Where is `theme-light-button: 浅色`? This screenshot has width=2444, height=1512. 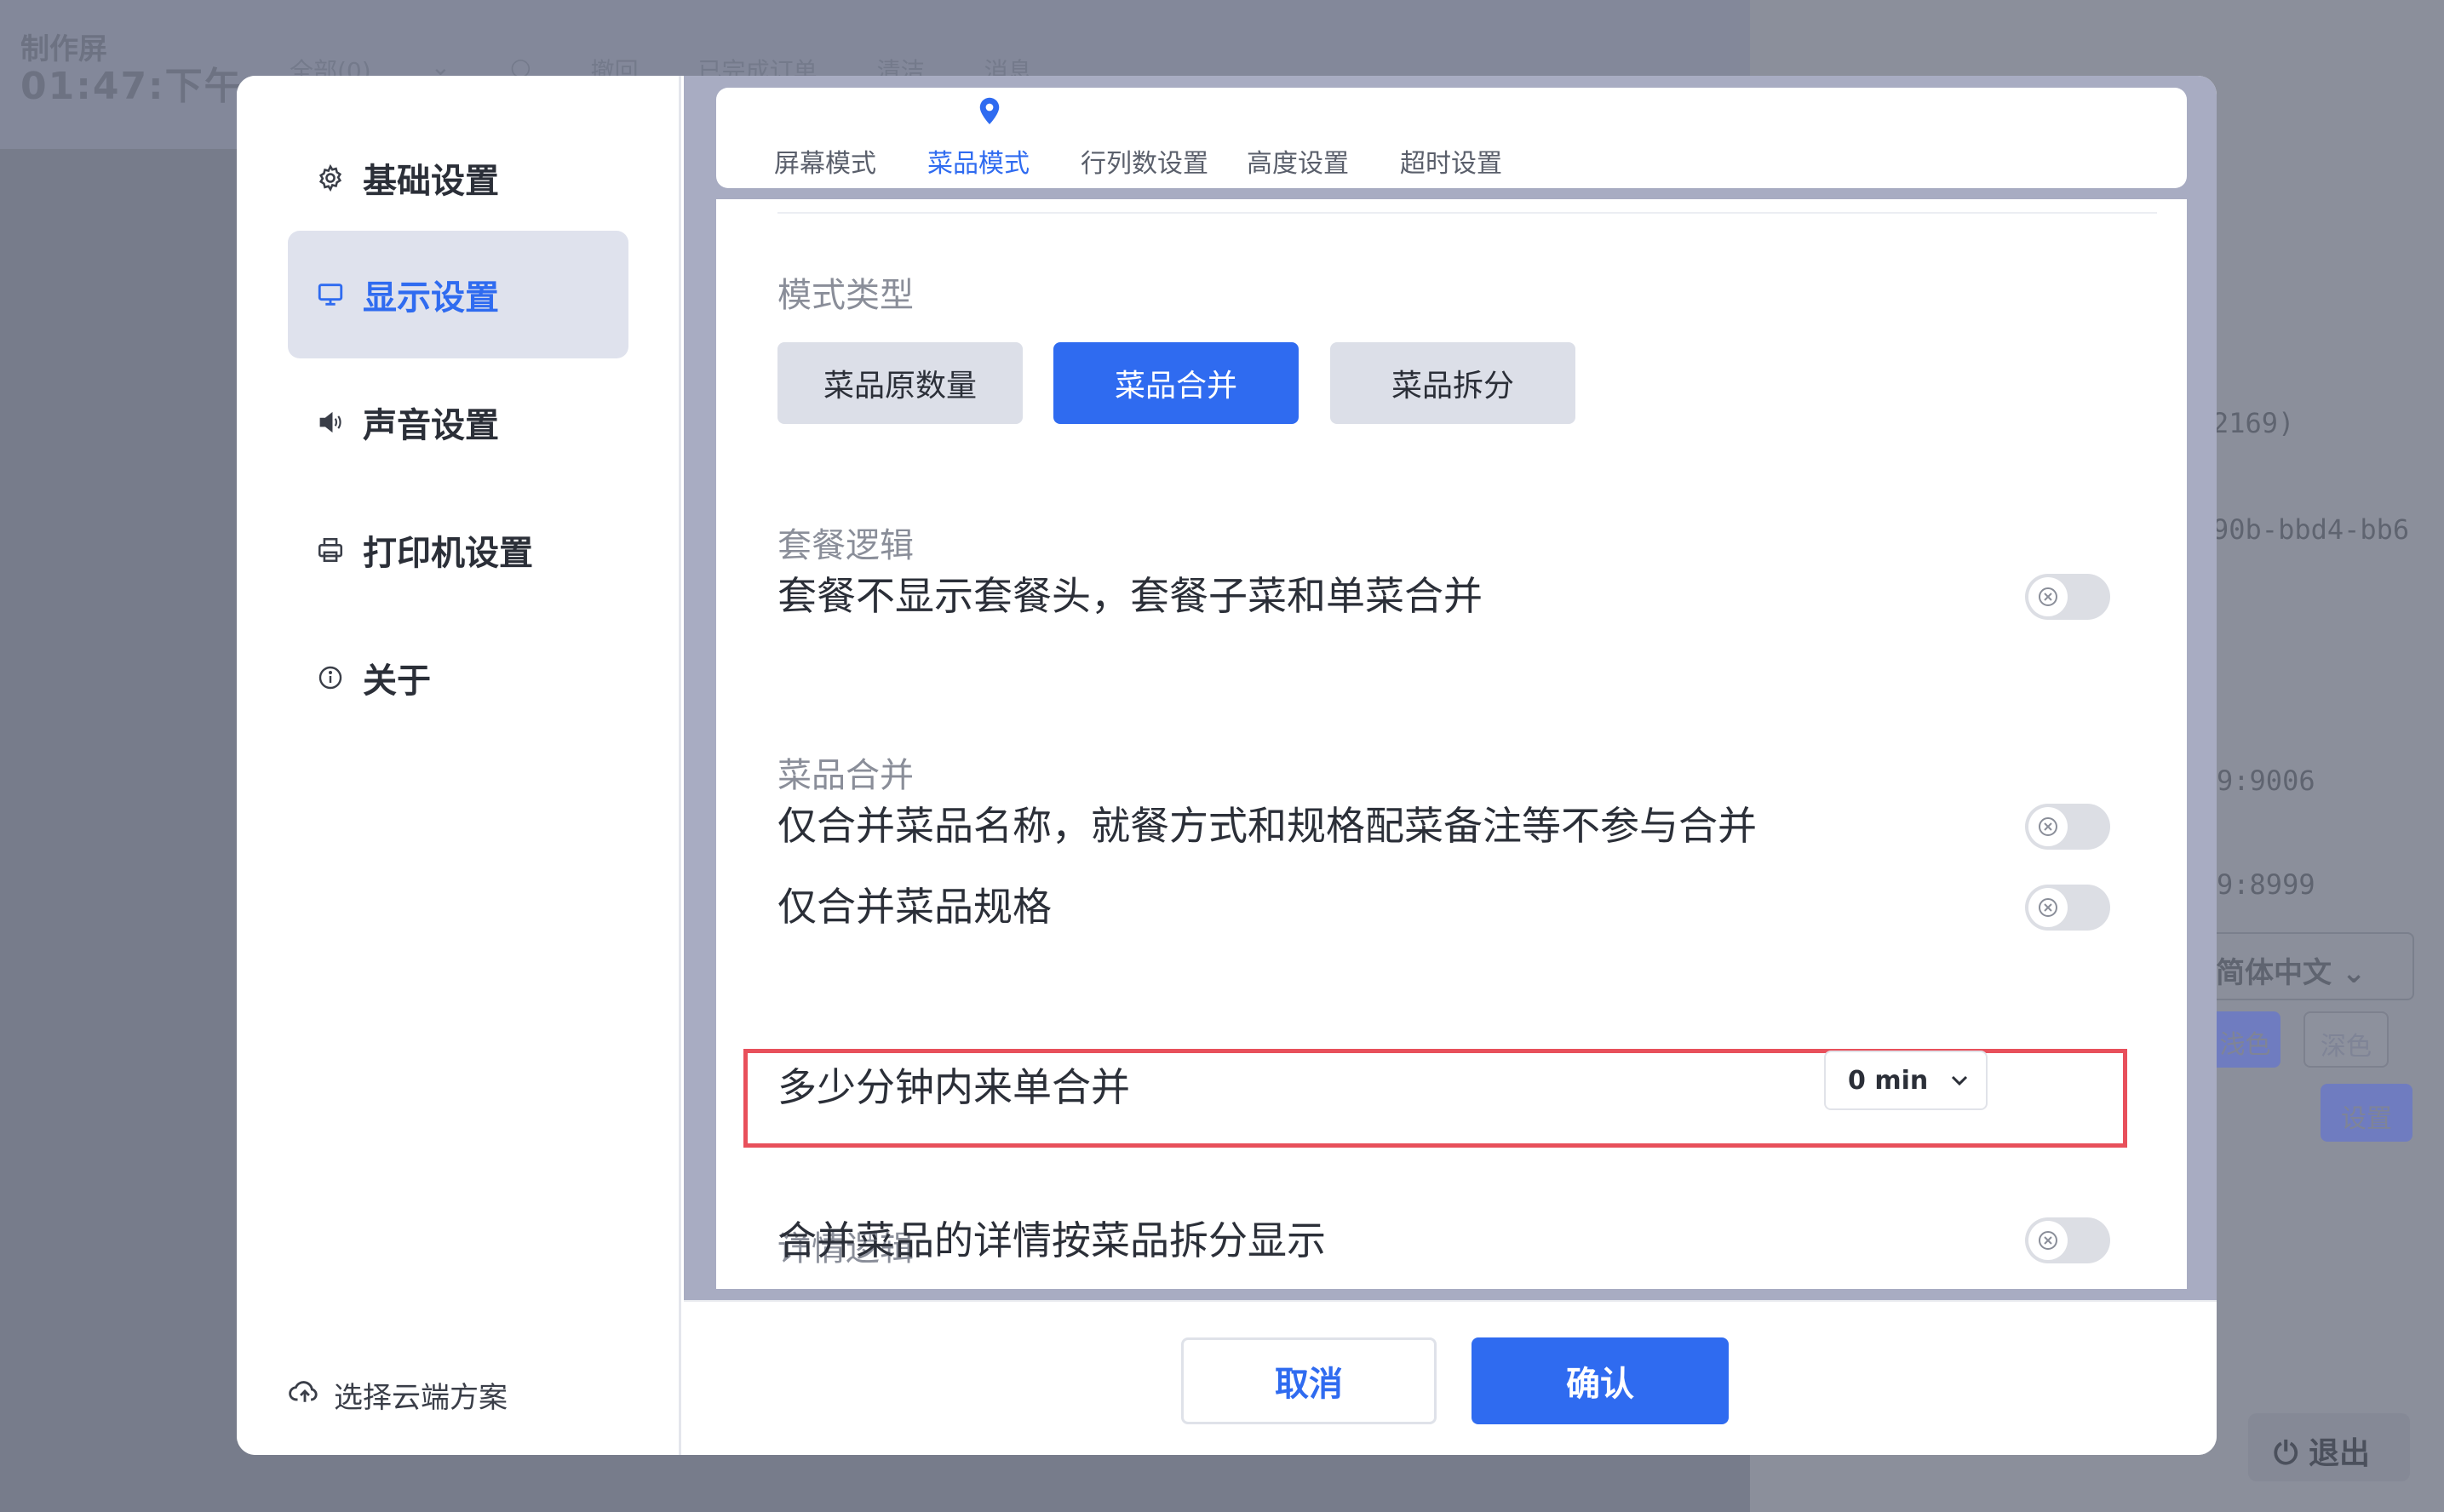 theme-light-button: 浅色 is located at coordinates (2245, 1039).